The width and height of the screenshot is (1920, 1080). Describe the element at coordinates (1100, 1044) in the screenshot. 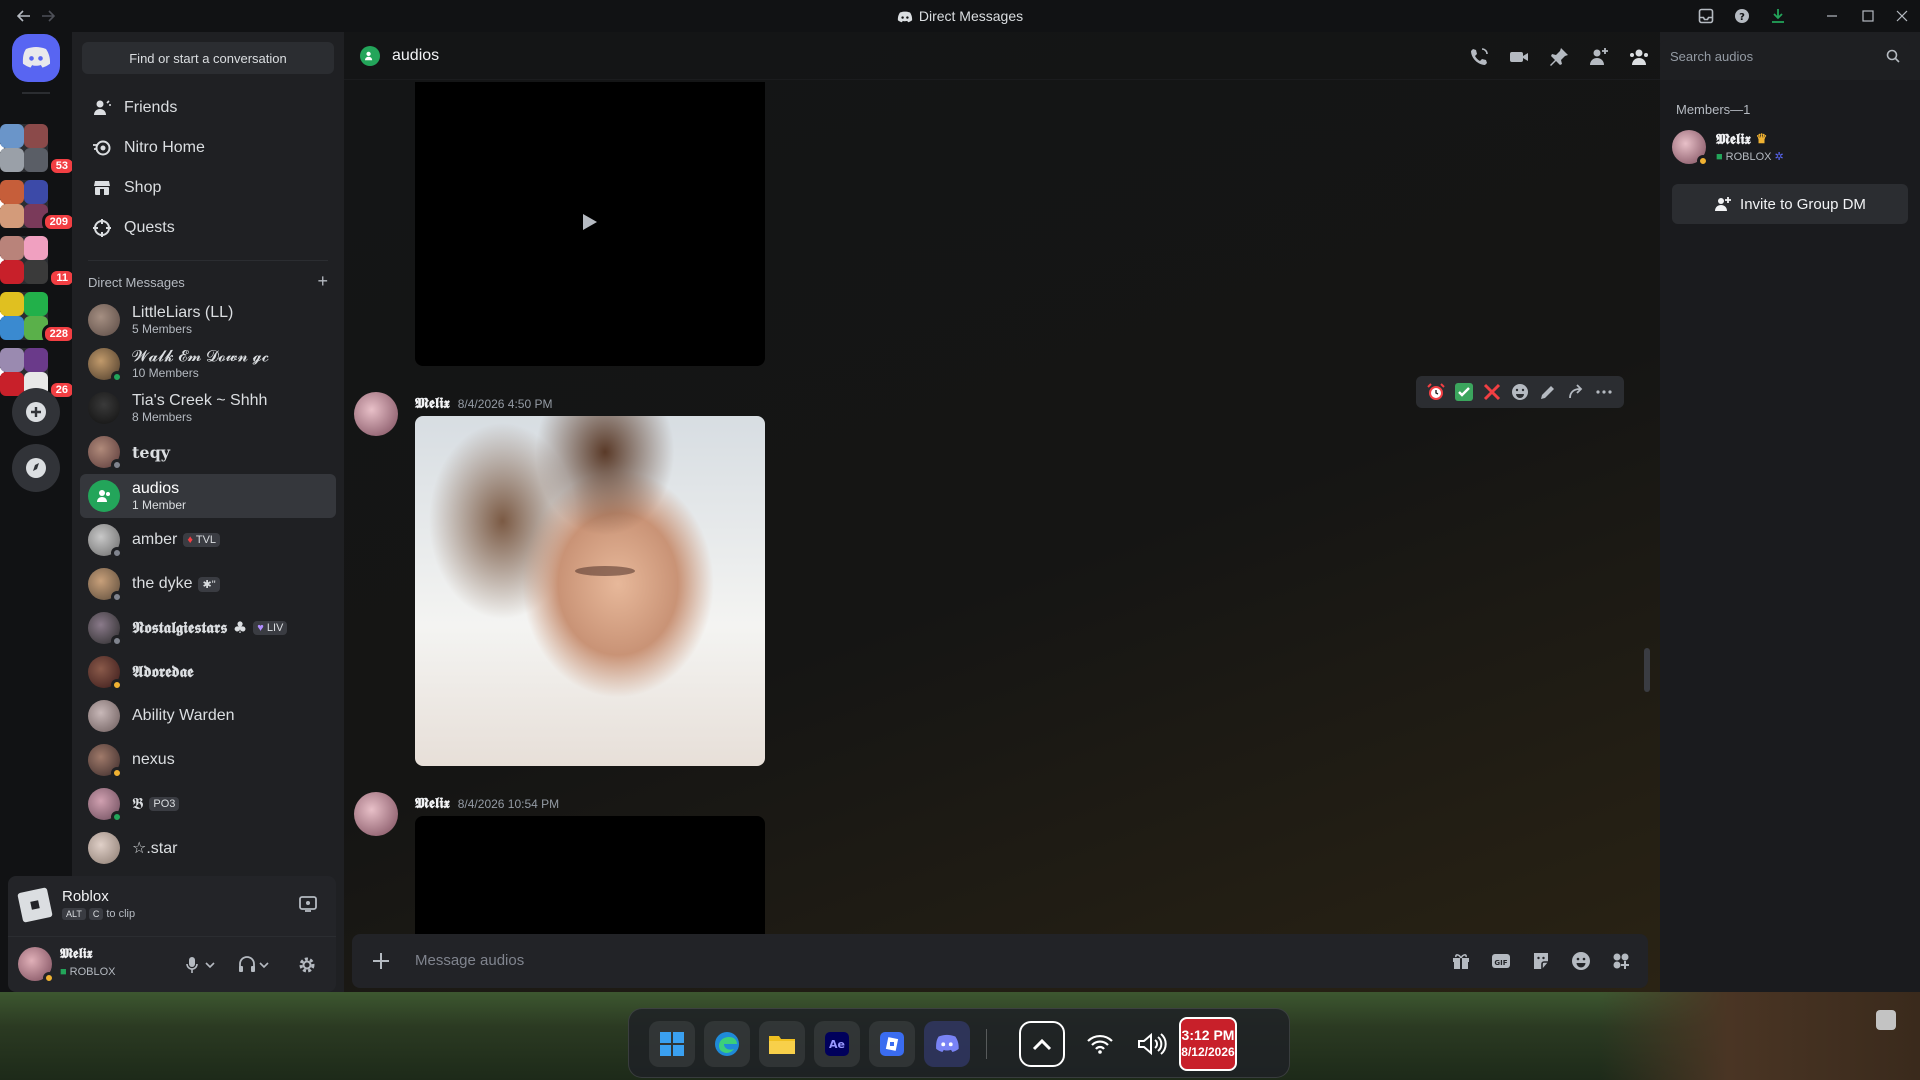

I see `wifi-icon` at that location.